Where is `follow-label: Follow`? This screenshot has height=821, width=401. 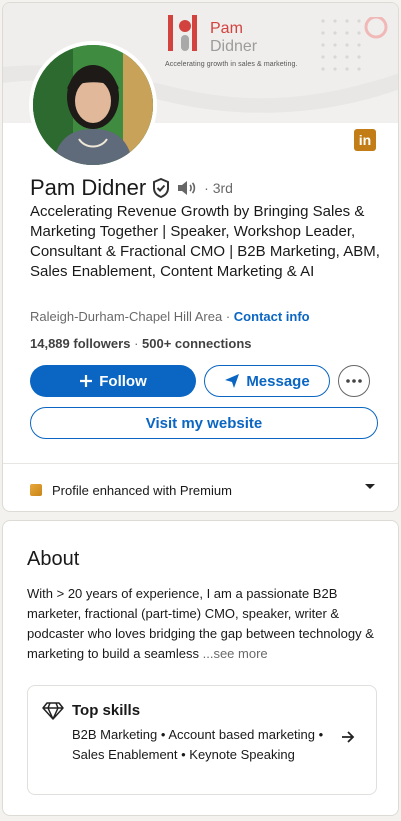 follow-label: Follow is located at coordinates (123, 381).